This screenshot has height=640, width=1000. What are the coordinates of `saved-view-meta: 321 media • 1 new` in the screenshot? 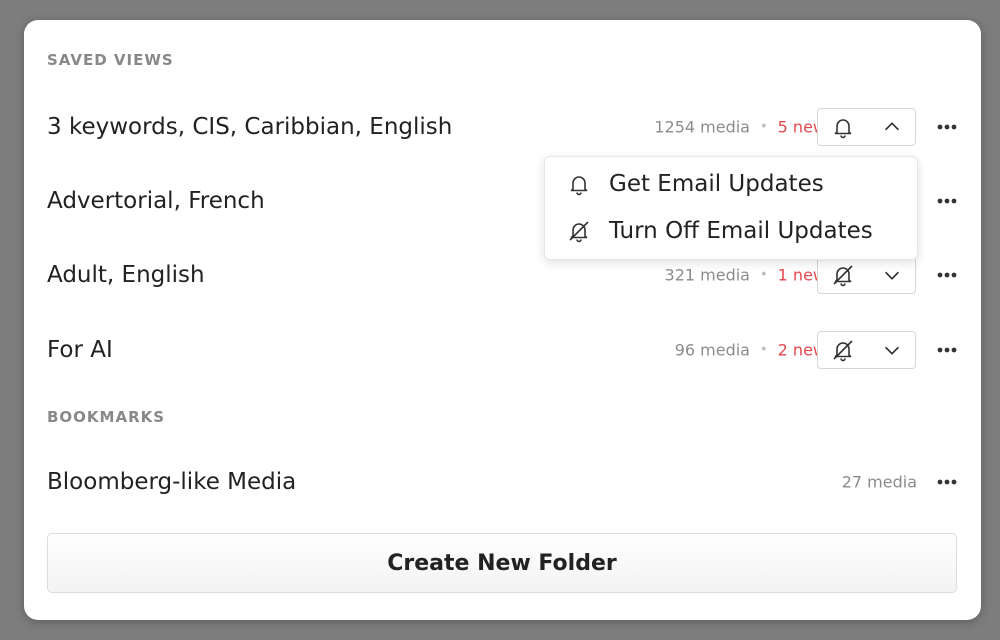 It's located at (745, 275).